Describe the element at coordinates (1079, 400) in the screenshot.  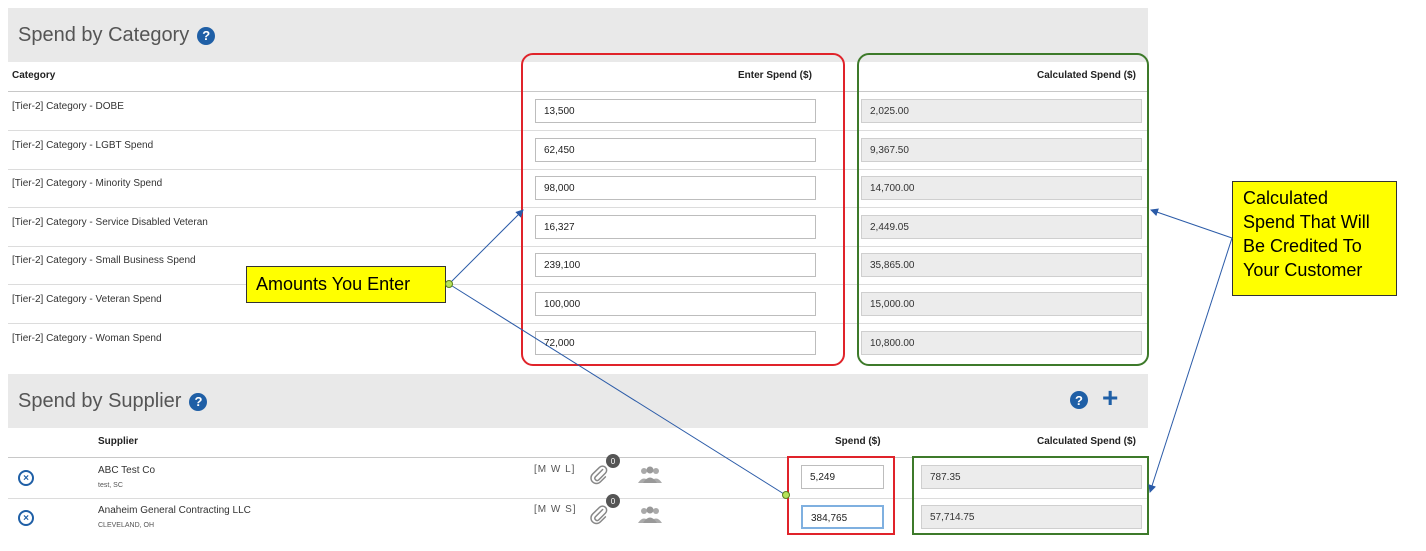
I see `supplier-help-icon: ?` at that location.